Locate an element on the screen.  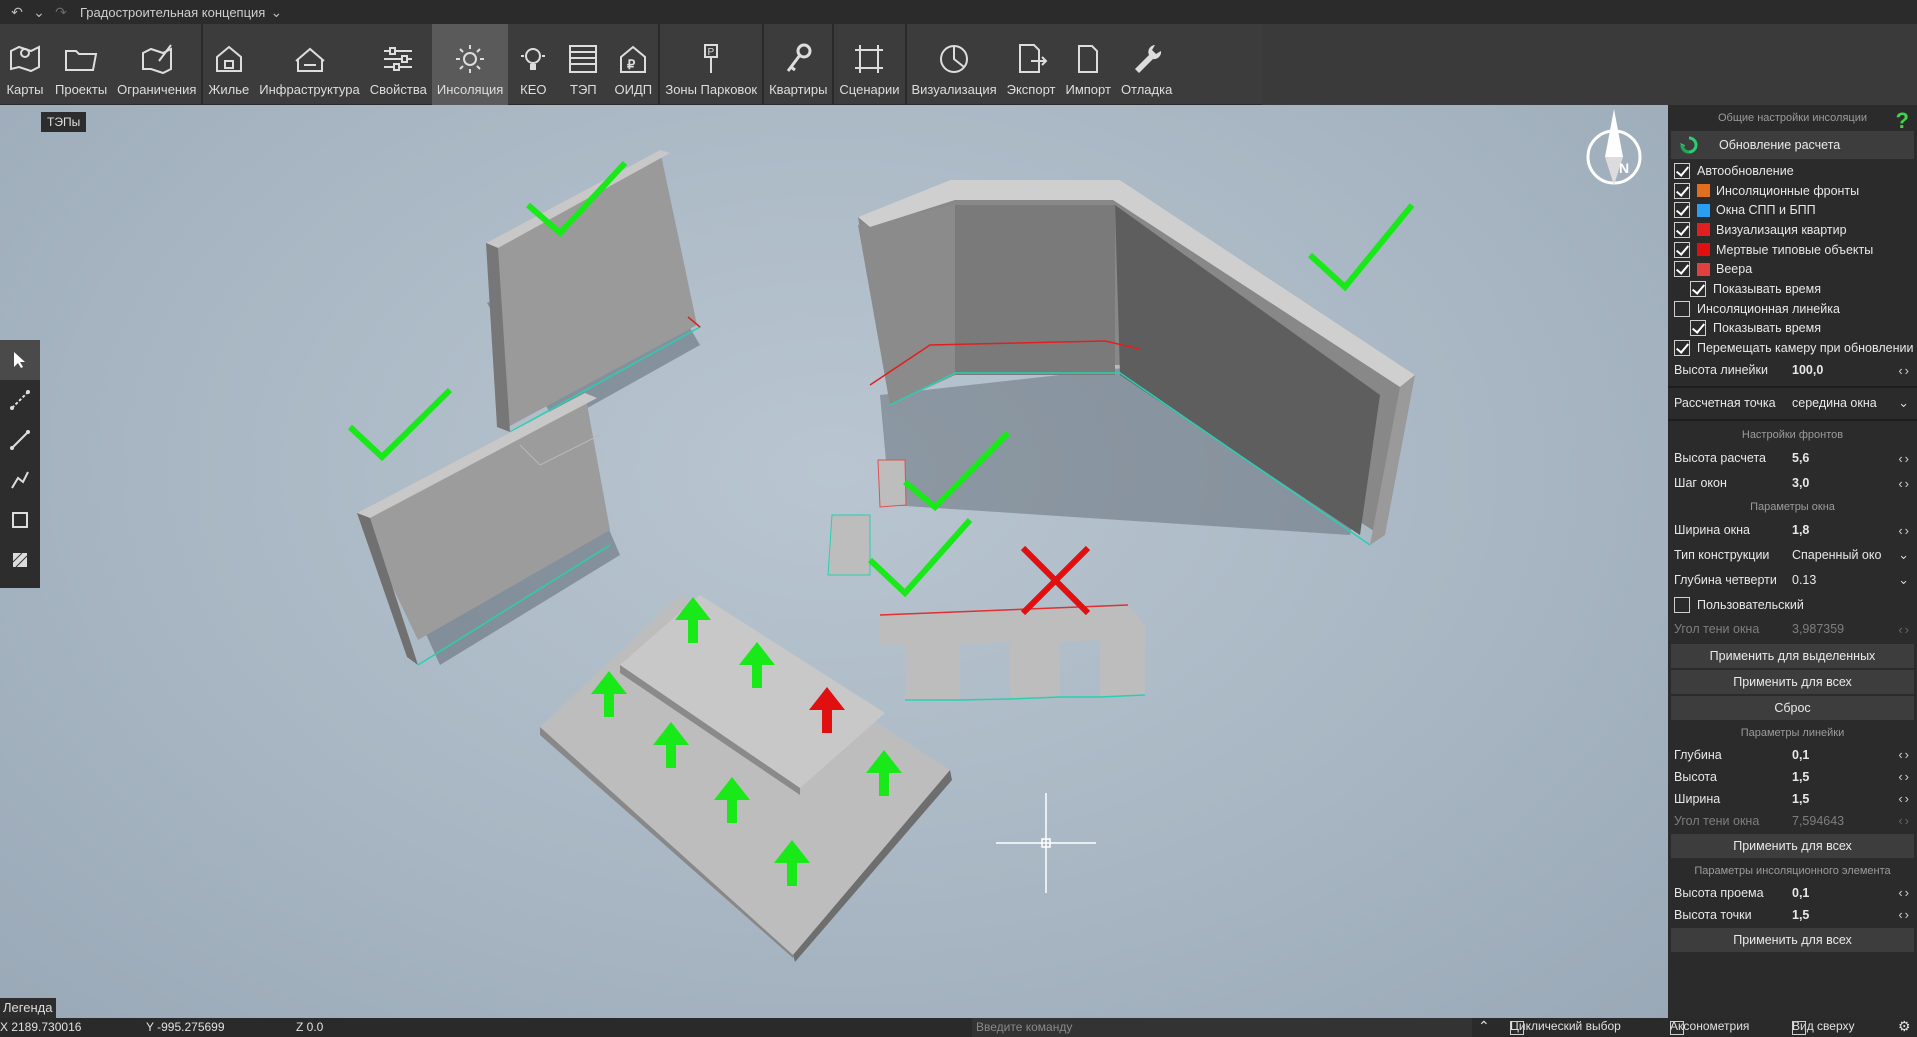
toolbar-button-14: Экспорт is located at coordinates (1031, 64).